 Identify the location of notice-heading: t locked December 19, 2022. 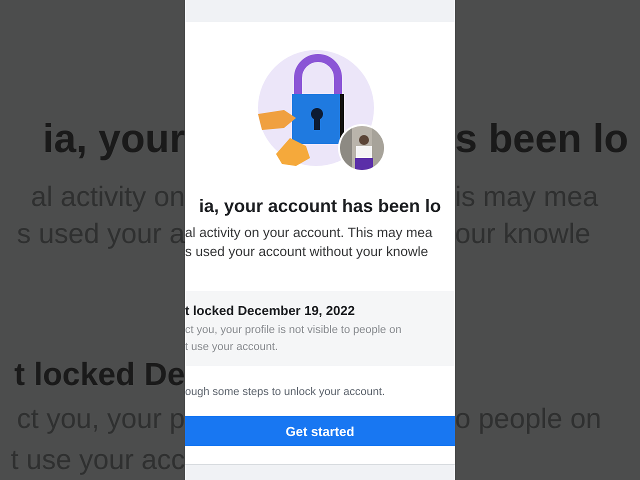
(270, 310).